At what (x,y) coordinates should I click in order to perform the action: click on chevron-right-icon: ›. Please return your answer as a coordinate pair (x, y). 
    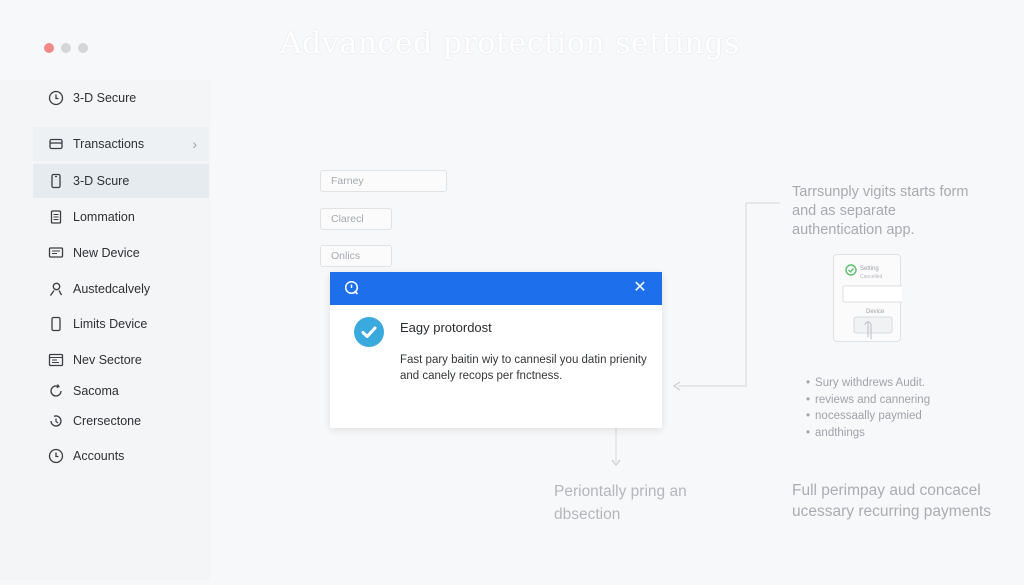
    Looking at the image, I should click on (194, 144).